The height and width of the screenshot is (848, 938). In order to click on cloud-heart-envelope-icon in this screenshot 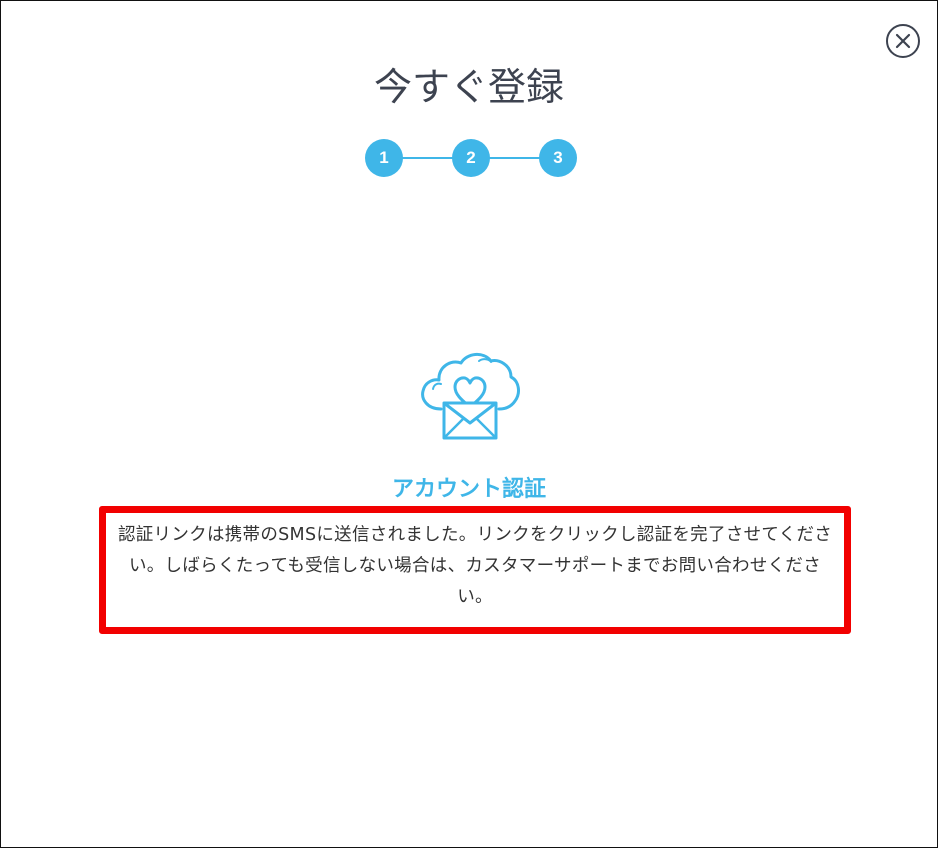, I will do `click(470, 396)`.